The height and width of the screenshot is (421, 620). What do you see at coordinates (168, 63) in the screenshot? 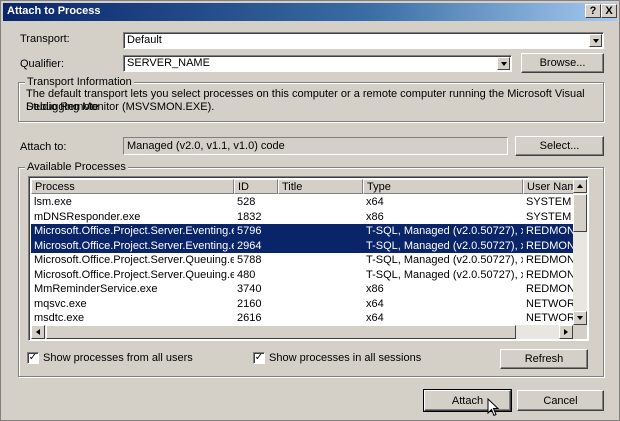
I see `qualifier-value: SERVER_NAME` at bounding box center [168, 63].